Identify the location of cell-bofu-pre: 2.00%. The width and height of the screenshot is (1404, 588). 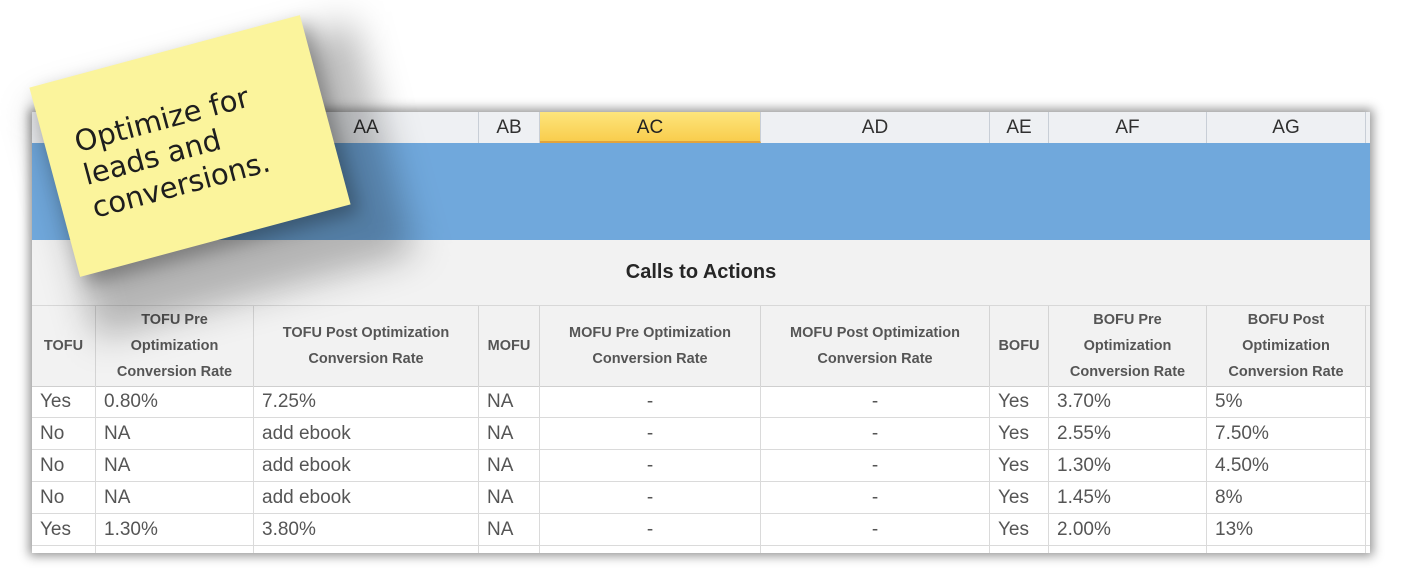
(1128, 529).